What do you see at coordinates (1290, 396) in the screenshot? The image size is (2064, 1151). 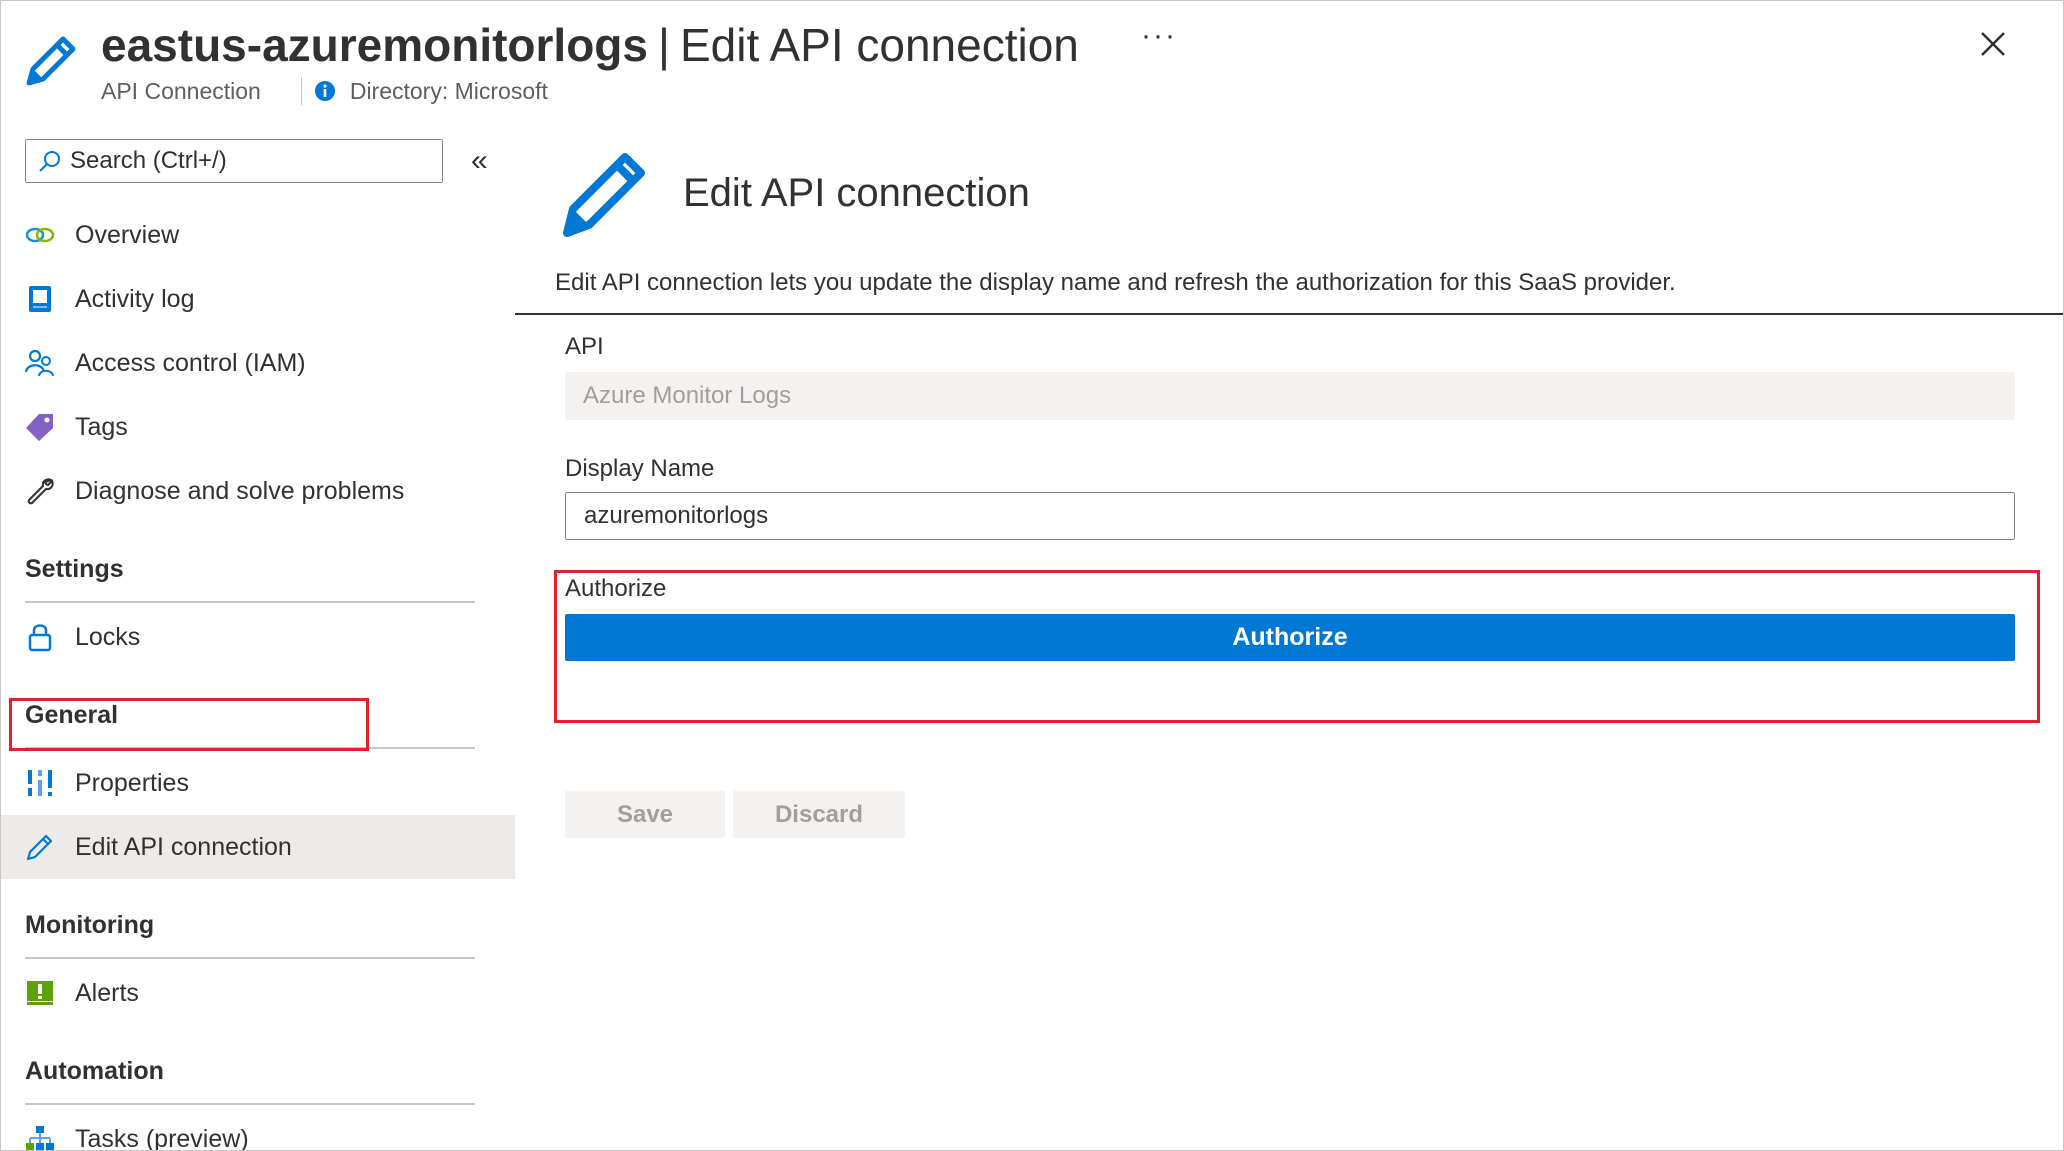 I see `api-field: Azure Monitor Logs` at bounding box center [1290, 396].